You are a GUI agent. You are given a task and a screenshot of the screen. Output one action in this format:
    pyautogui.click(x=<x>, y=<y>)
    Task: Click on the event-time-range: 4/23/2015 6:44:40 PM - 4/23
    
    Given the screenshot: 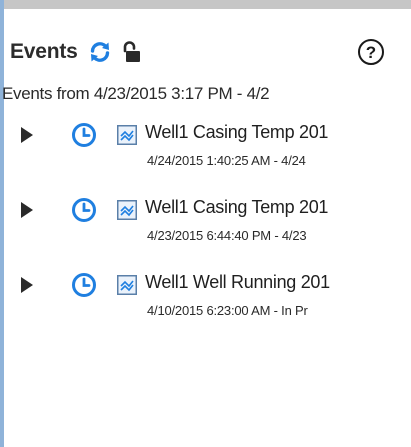 What is the action you would take?
    pyautogui.click(x=227, y=235)
    